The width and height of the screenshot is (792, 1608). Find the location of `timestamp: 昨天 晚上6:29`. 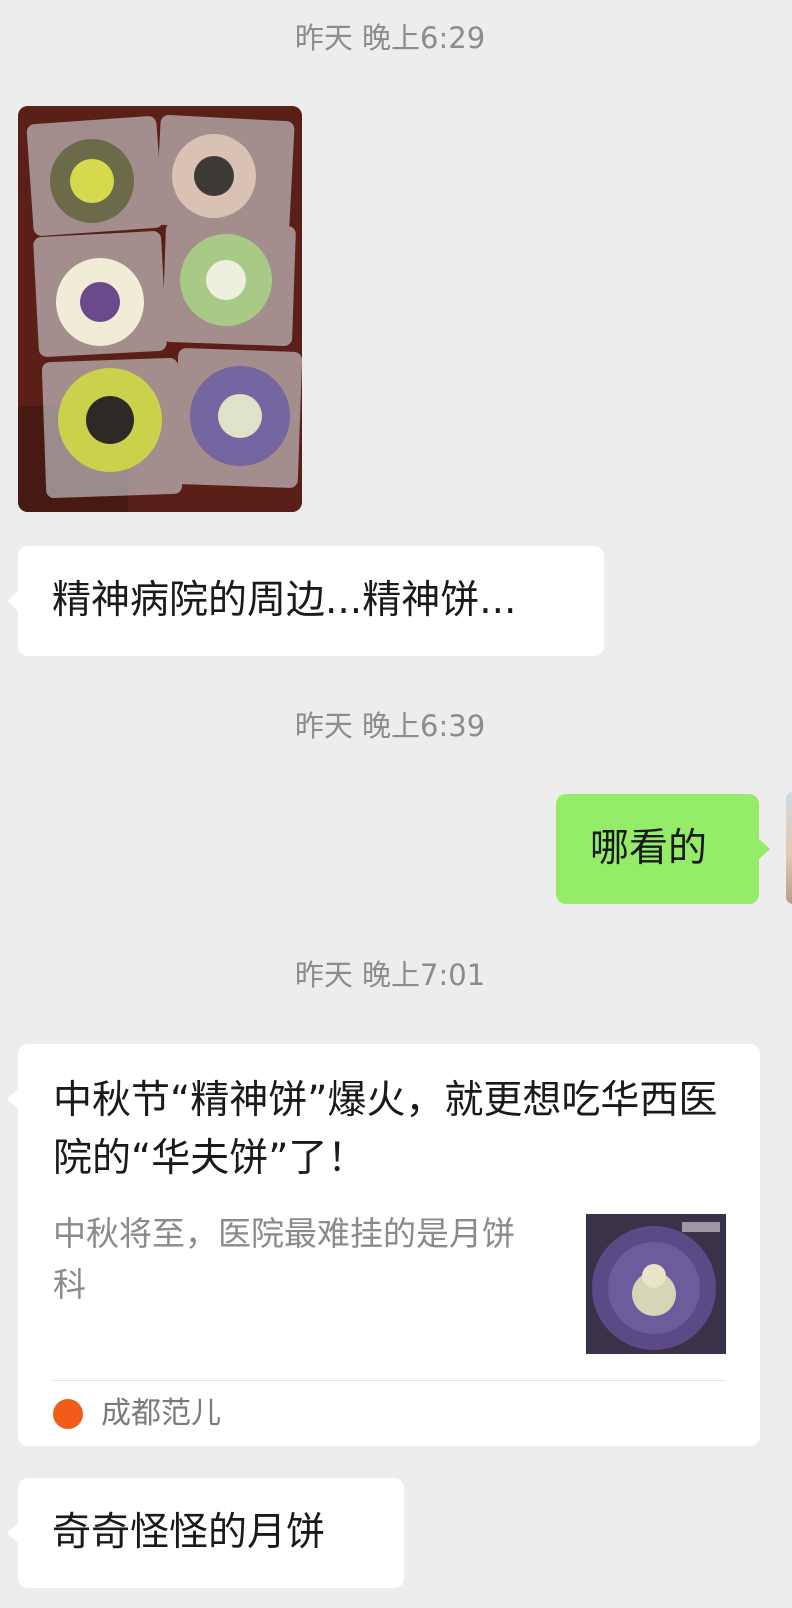

timestamp: 昨天 晚上6:29 is located at coordinates (390, 38).